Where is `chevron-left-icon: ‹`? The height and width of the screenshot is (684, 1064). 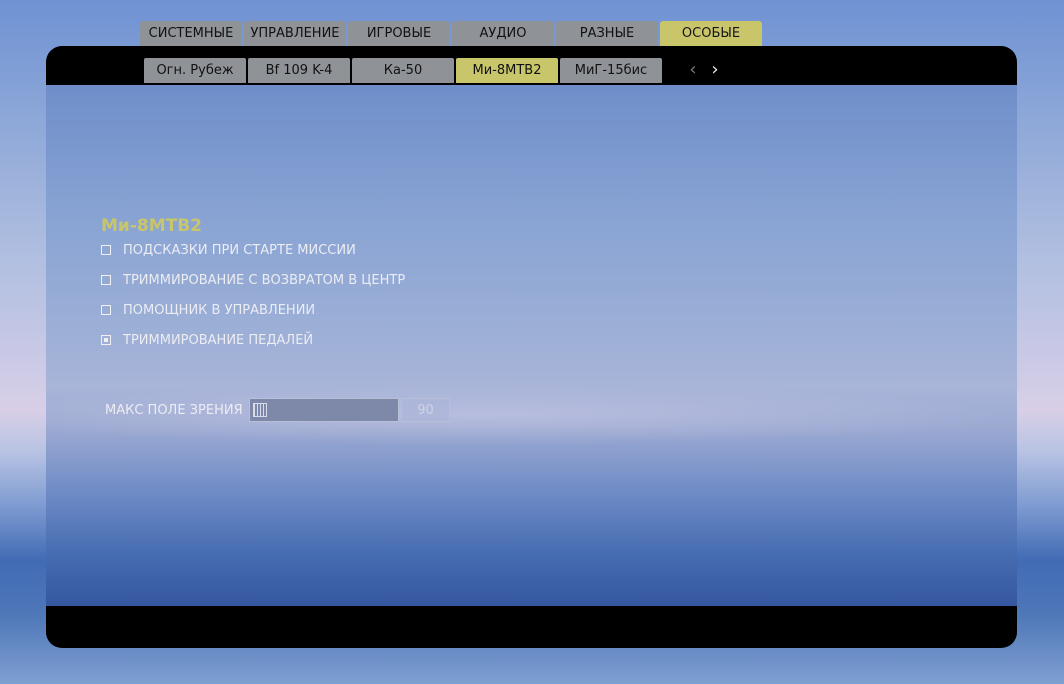
chevron-left-icon: ‹ is located at coordinates (693, 70).